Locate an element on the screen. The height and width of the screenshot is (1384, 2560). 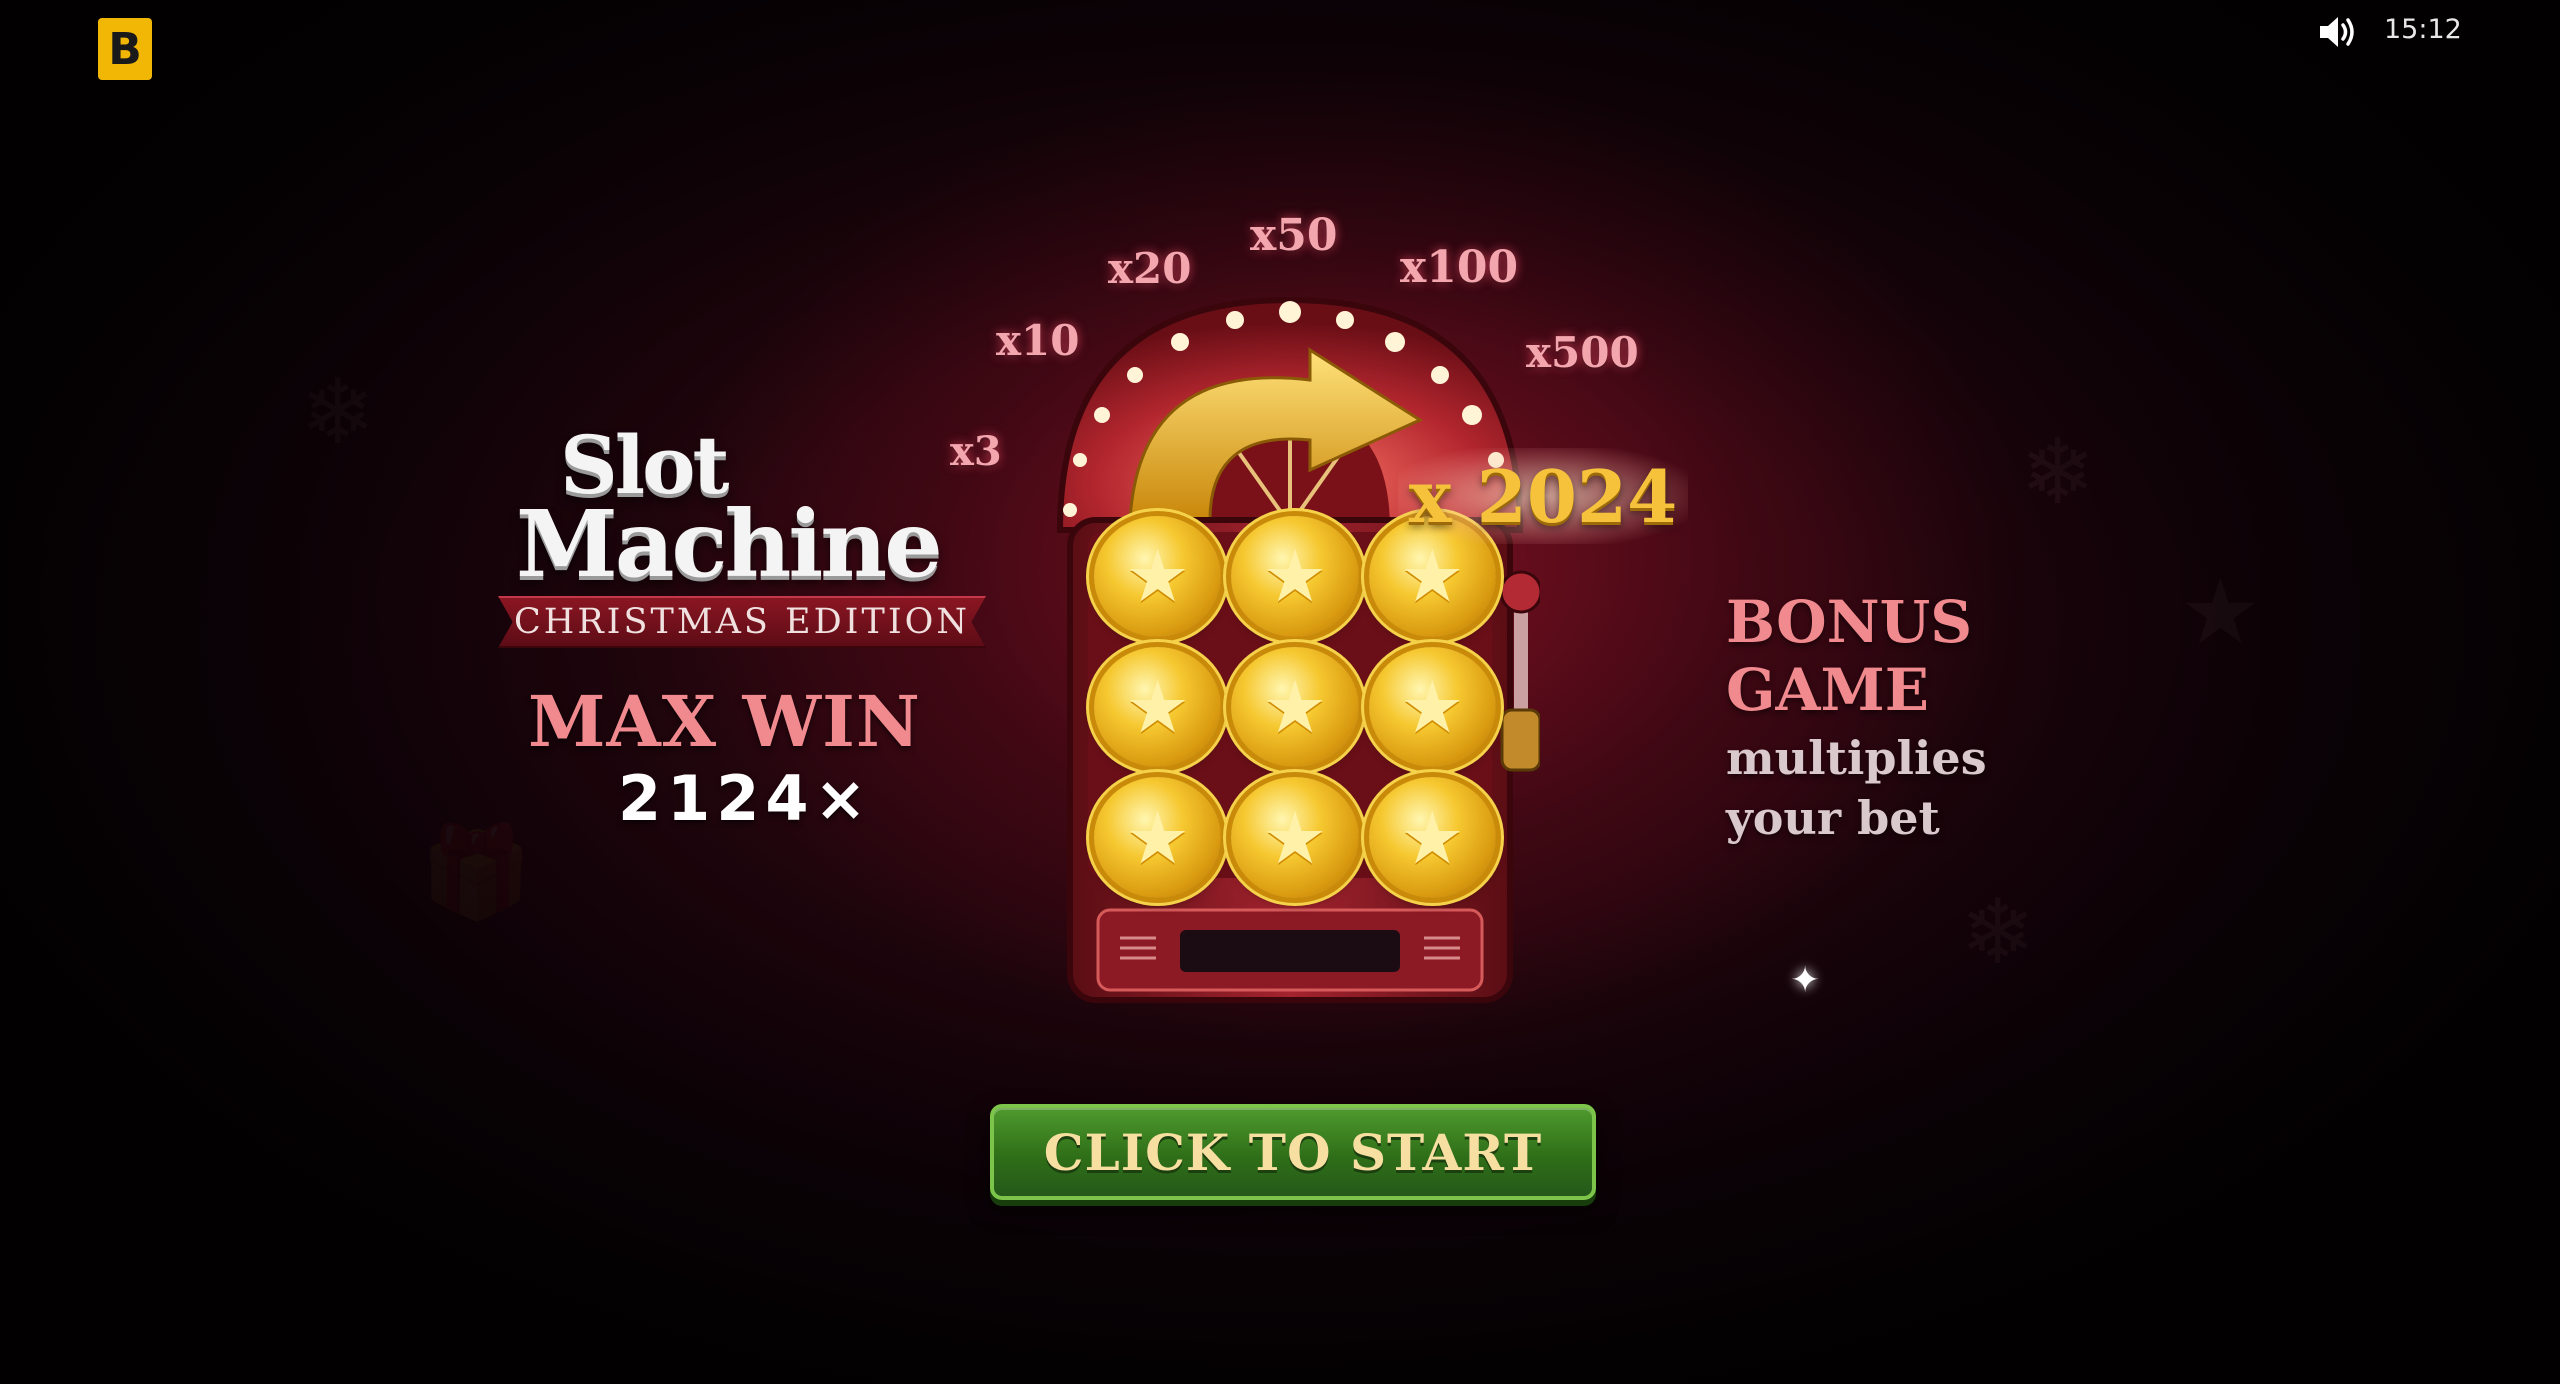
background-doodle: 🎁 is located at coordinates (476, 872).